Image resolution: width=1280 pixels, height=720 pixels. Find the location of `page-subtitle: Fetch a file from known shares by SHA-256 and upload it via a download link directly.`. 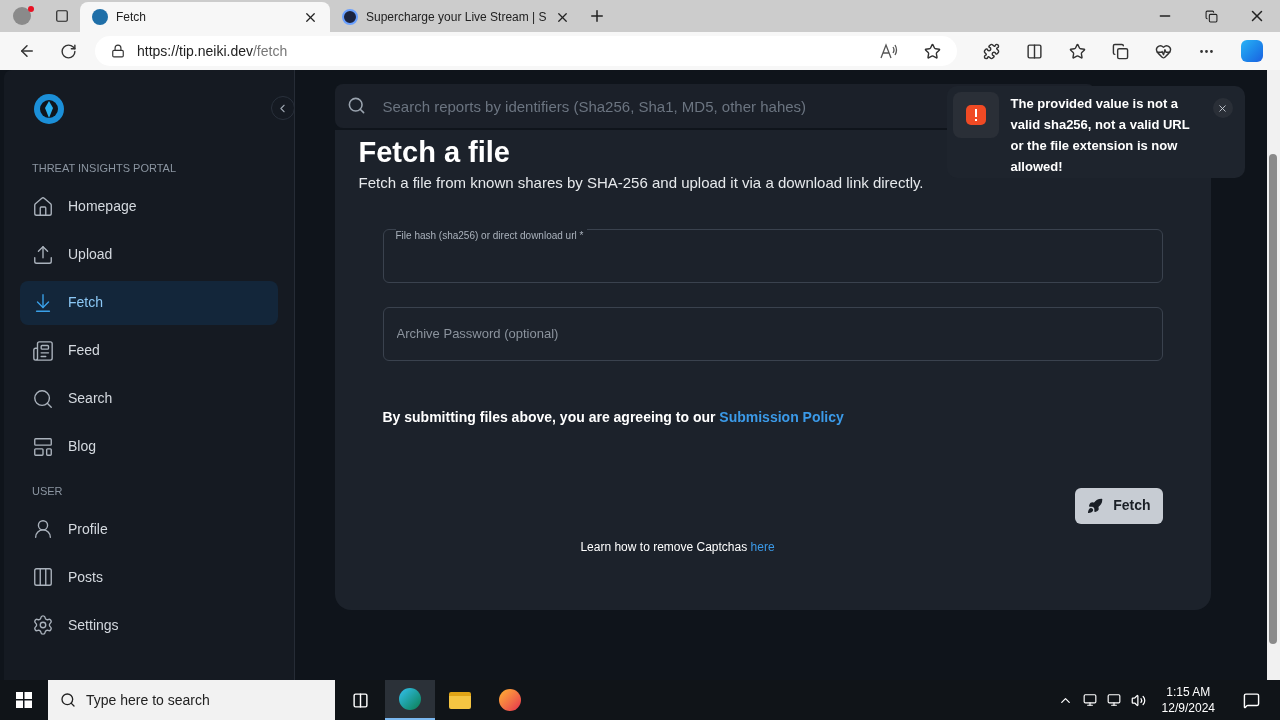

page-subtitle: Fetch a file from known shares by SHA-256 and upload it via a download link directly. is located at coordinates (641, 183).